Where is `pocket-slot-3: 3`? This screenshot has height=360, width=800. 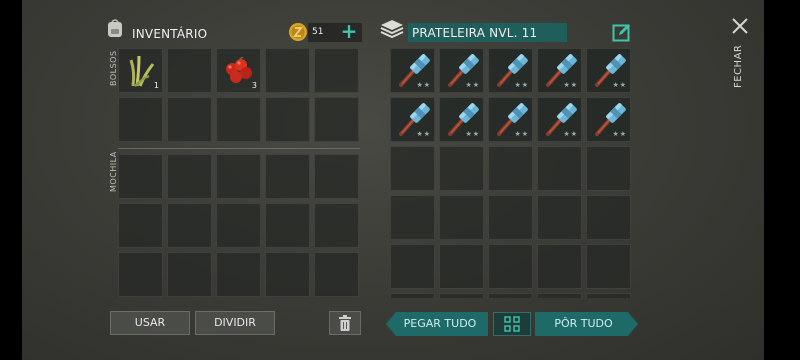 pocket-slot-3: 3 is located at coordinates (238, 70).